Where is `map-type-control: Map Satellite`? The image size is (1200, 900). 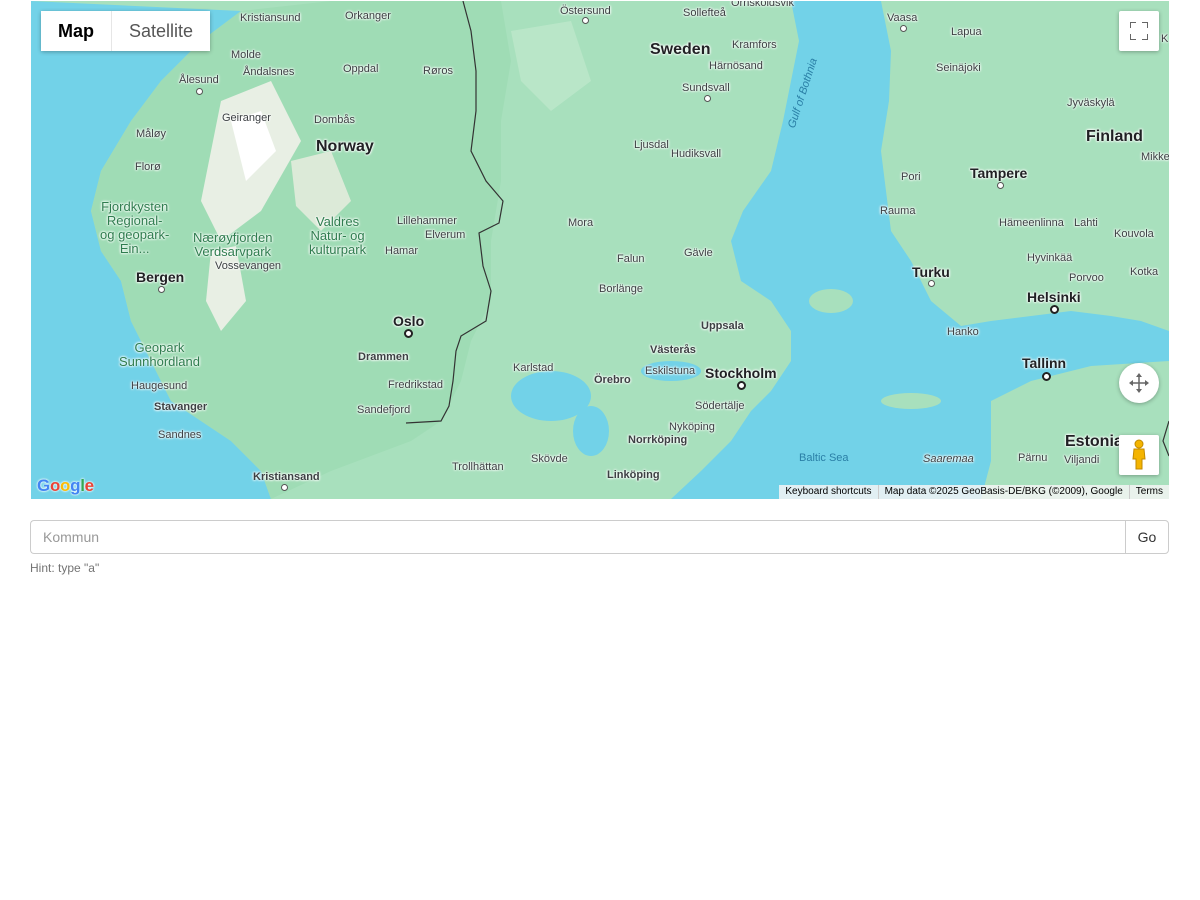
map-type-control: Map Satellite is located at coordinates (126, 31).